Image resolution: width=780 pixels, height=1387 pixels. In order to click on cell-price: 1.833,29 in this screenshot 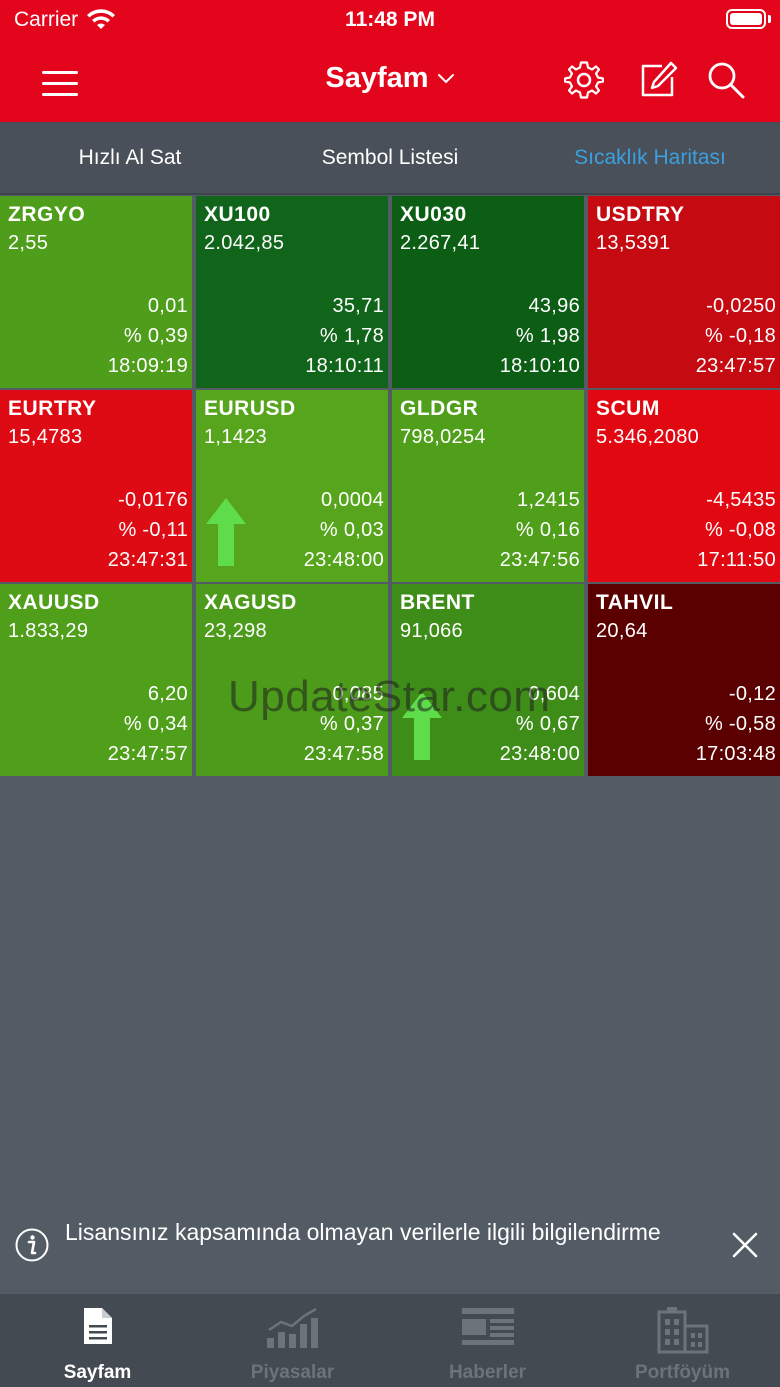, I will do `click(48, 631)`.